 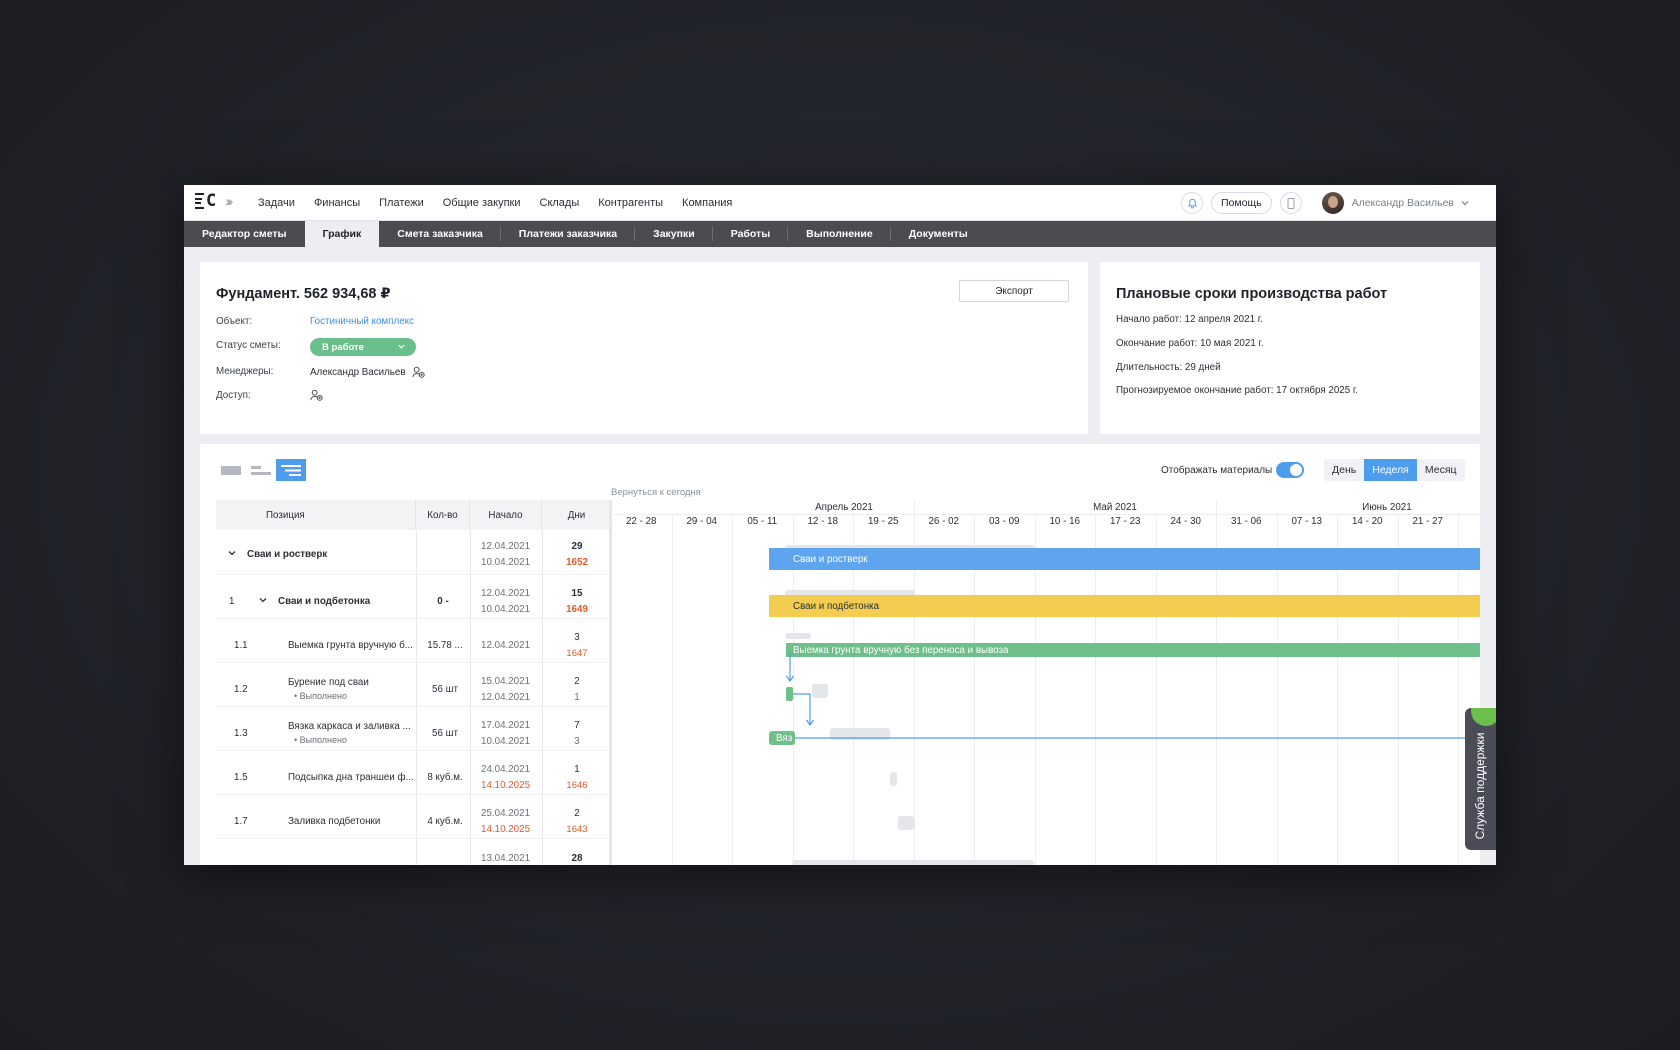 I want to click on show-materials-toggle, so click(x=1290, y=470).